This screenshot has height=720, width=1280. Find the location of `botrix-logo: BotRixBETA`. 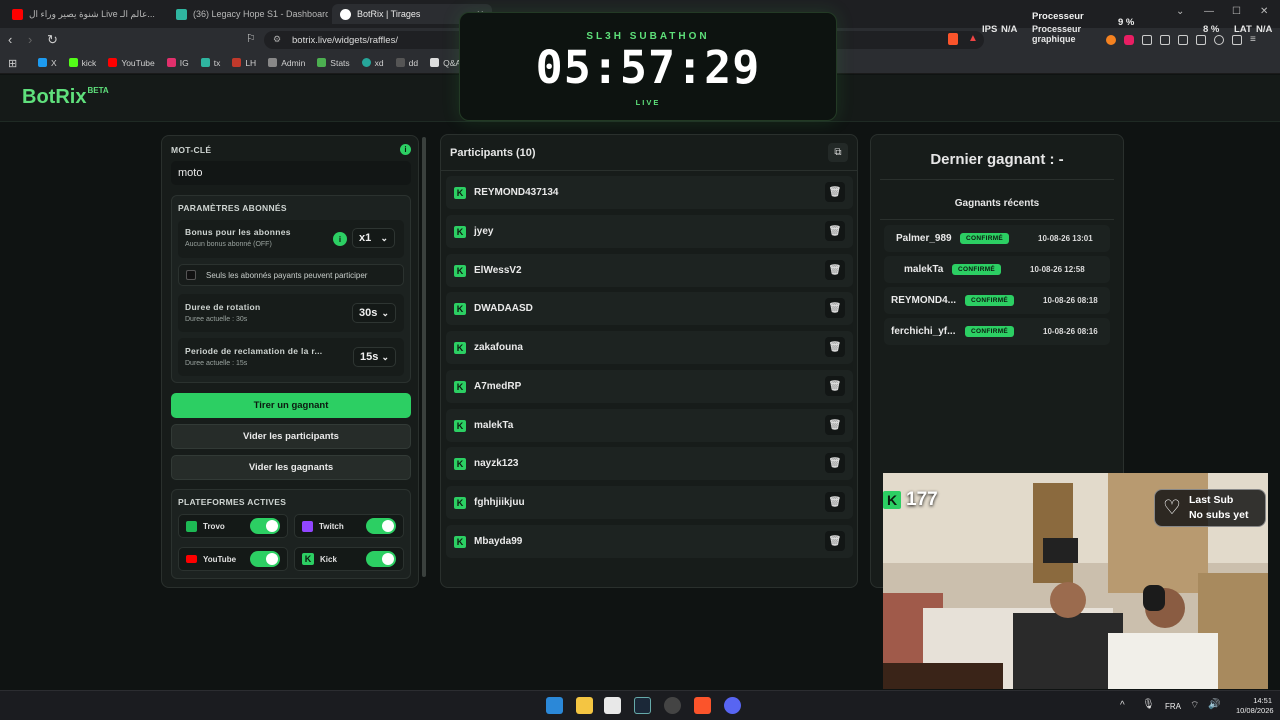

botrix-logo: BotRixBETA is located at coordinates (65, 97).